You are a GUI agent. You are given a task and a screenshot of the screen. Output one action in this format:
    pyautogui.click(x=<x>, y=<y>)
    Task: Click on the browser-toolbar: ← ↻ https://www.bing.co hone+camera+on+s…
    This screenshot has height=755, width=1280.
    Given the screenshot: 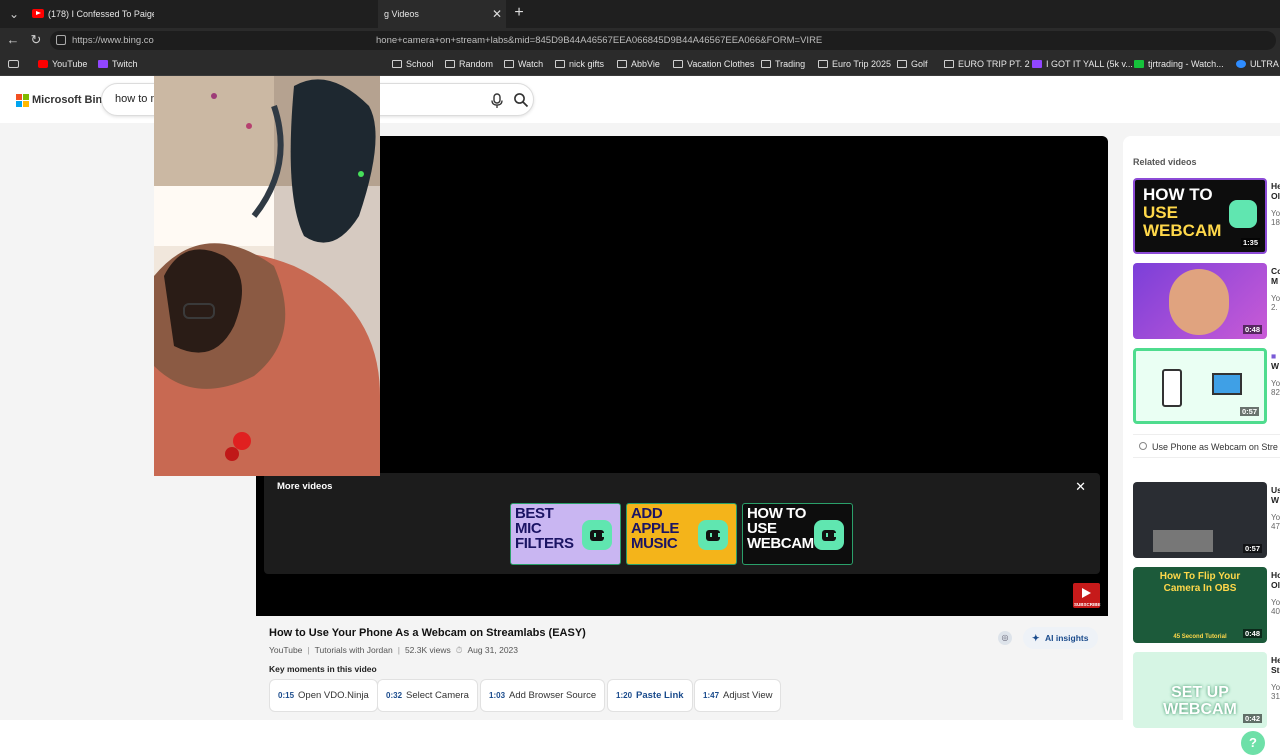 What is the action you would take?
    pyautogui.click(x=640, y=40)
    